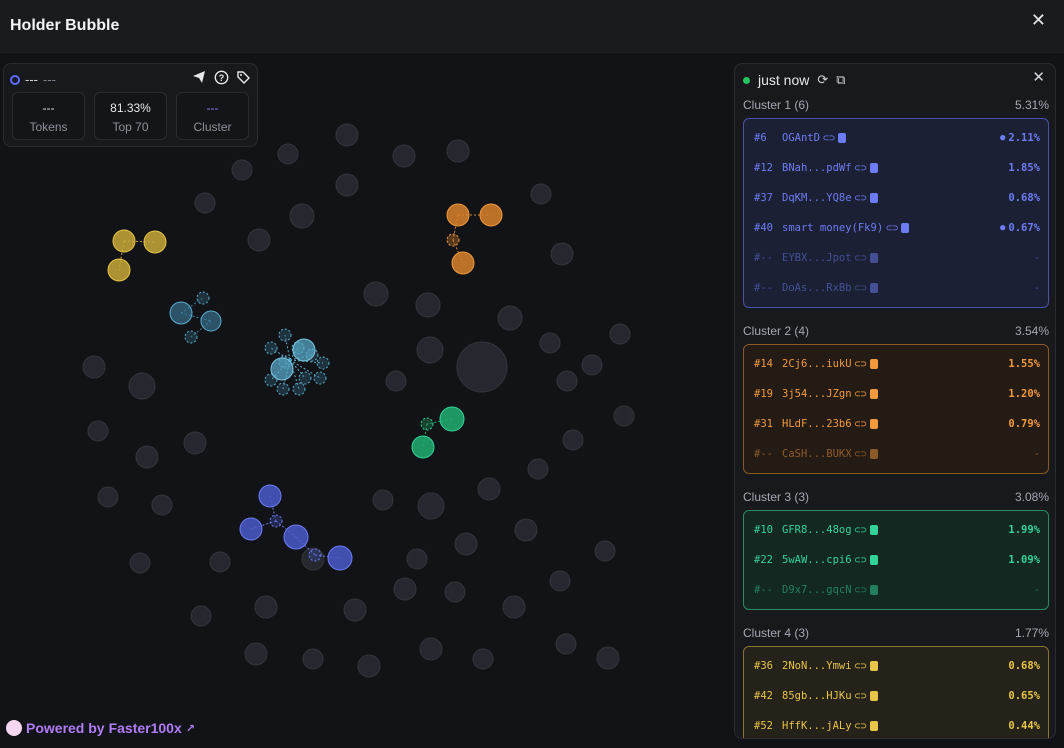 Image resolution: width=1064 pixels, height=748 pixels. What do you see at coordinates (896, 666) in the screenshot?
I see `holder-row: #36 2NoN...Ymwi ⊂⊃ 0.68%` at bounding box center [896, 666].